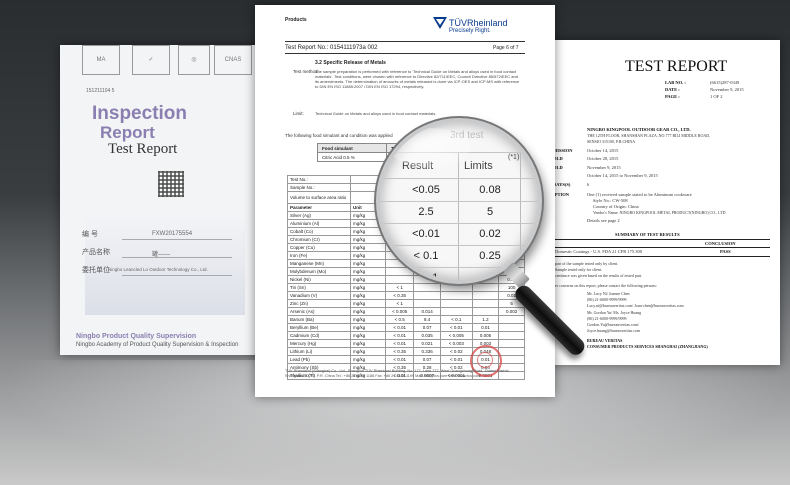 The height and width of the screenshot is (485, 790). I want to click on parameter-cell: Zinc (Zn), so click(319, 303).